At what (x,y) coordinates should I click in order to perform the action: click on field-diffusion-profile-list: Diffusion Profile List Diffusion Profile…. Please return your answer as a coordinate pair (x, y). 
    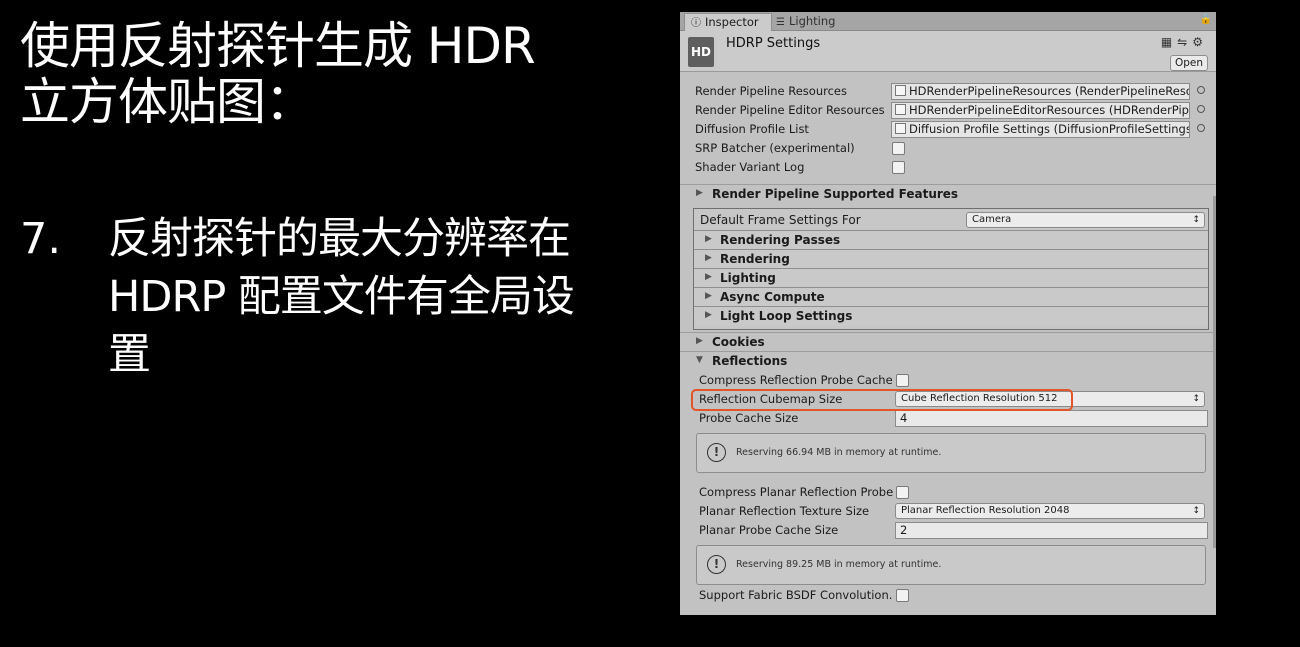
    Looking at the image, I should click on (948, 129).